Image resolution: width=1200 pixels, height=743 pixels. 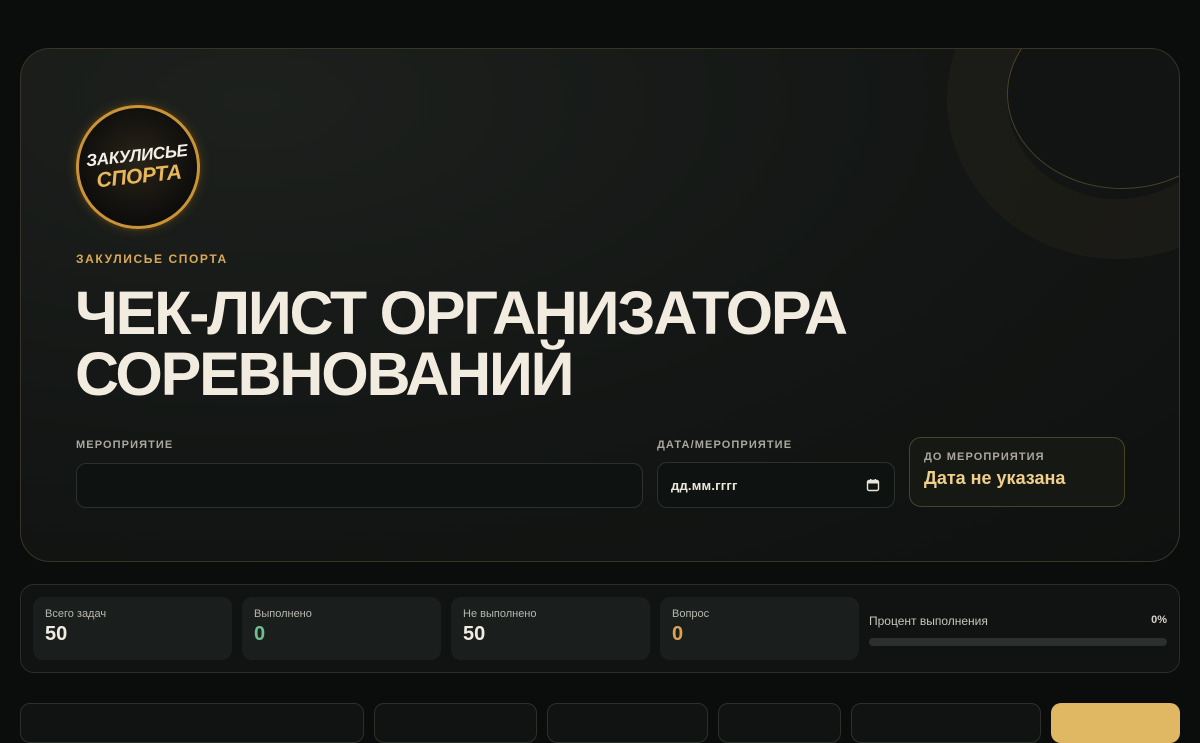 What do you see at coordinates (474, 634) in the screenshot?
I see `stat-notdone-value: 50` at bounding box center [474, 634].